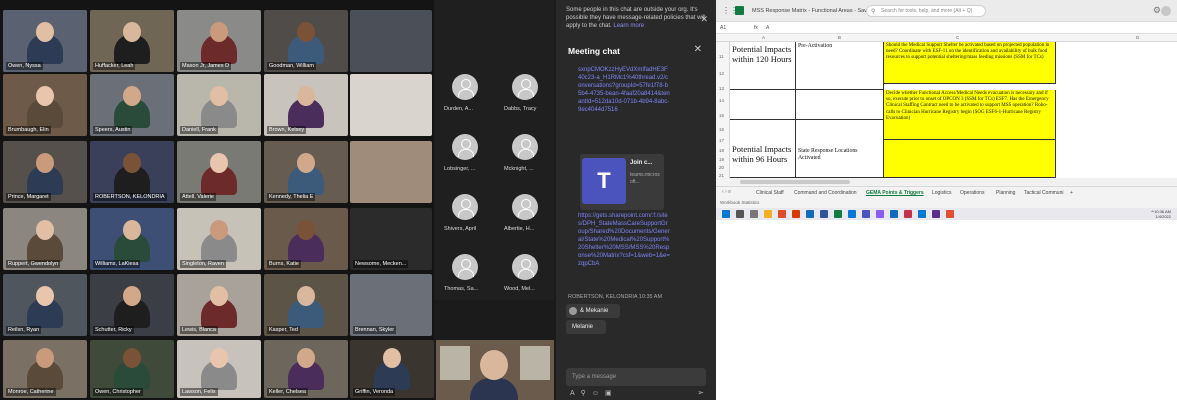 Image resolution: width=1177 pixels, height=400 pixels. What do you see at coordinates (1005, 193) in the screenshot?
I see `sheet-tab: Planning` at bounding box center [1005, 193].